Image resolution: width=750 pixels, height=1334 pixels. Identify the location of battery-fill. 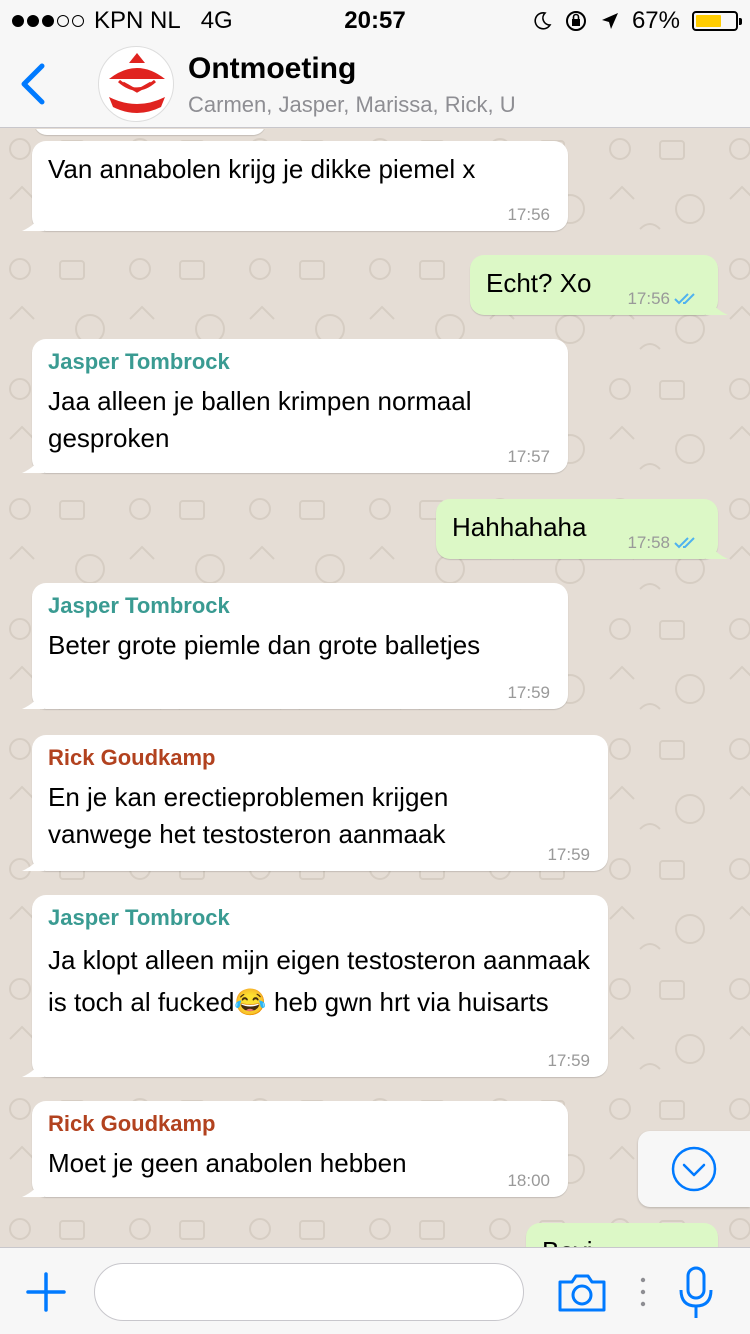
(709, 21).